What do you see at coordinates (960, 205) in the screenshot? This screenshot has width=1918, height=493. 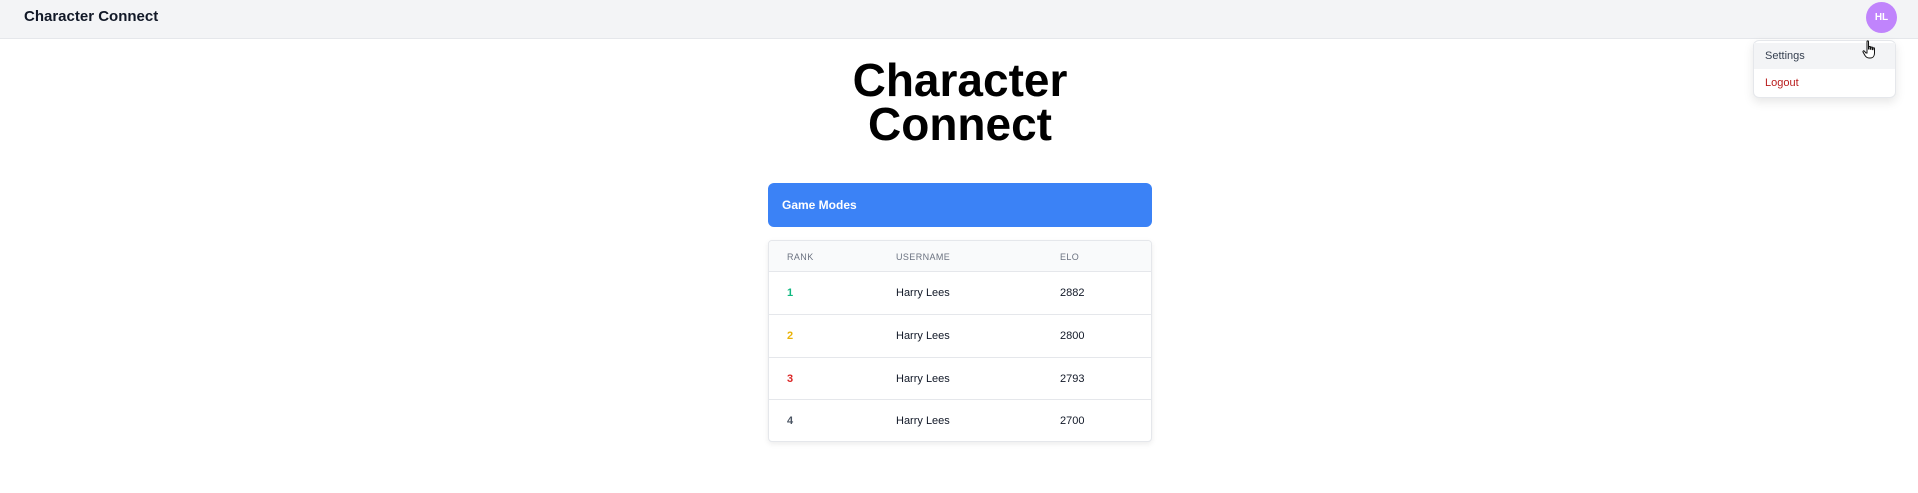 I see `game-modes-button: Game Modes` at bounding box center [960, 205].